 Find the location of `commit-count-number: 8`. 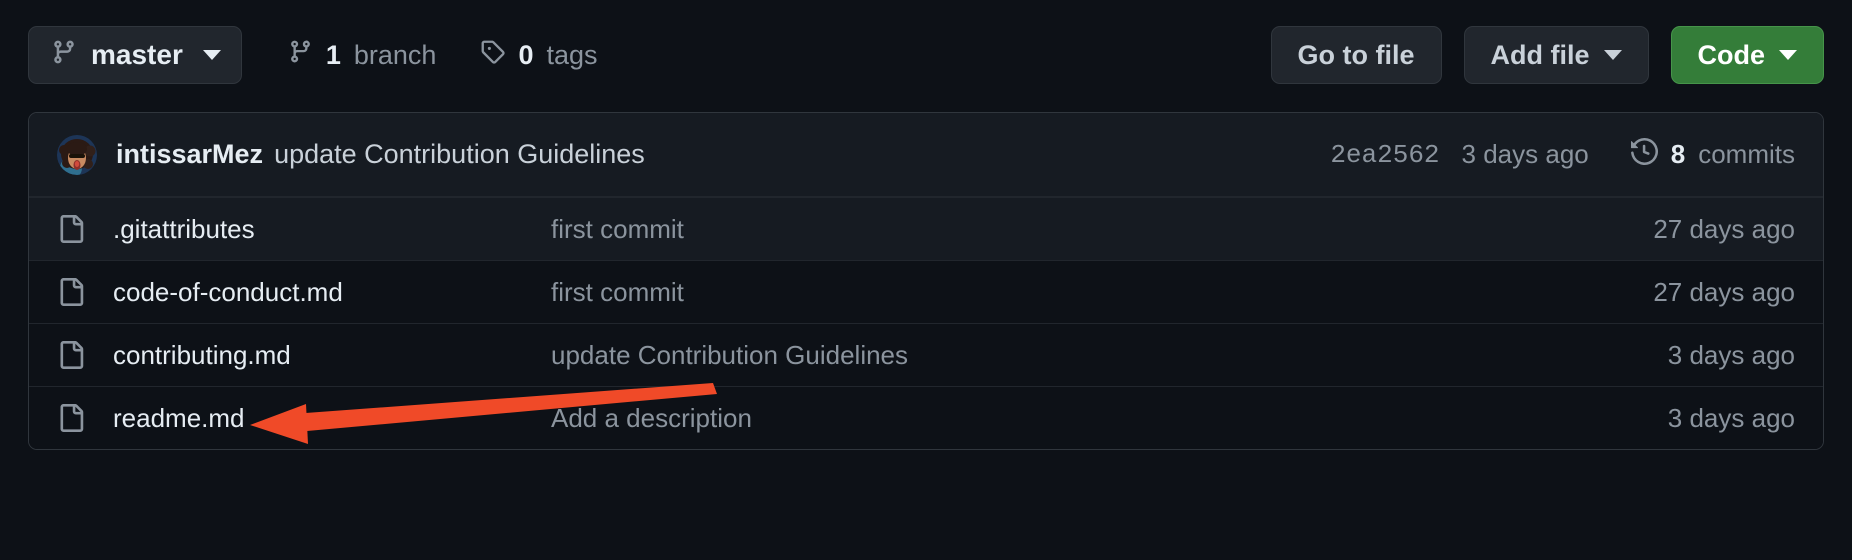

commit-count-number: 8 is located at coordinates (1678, 154).